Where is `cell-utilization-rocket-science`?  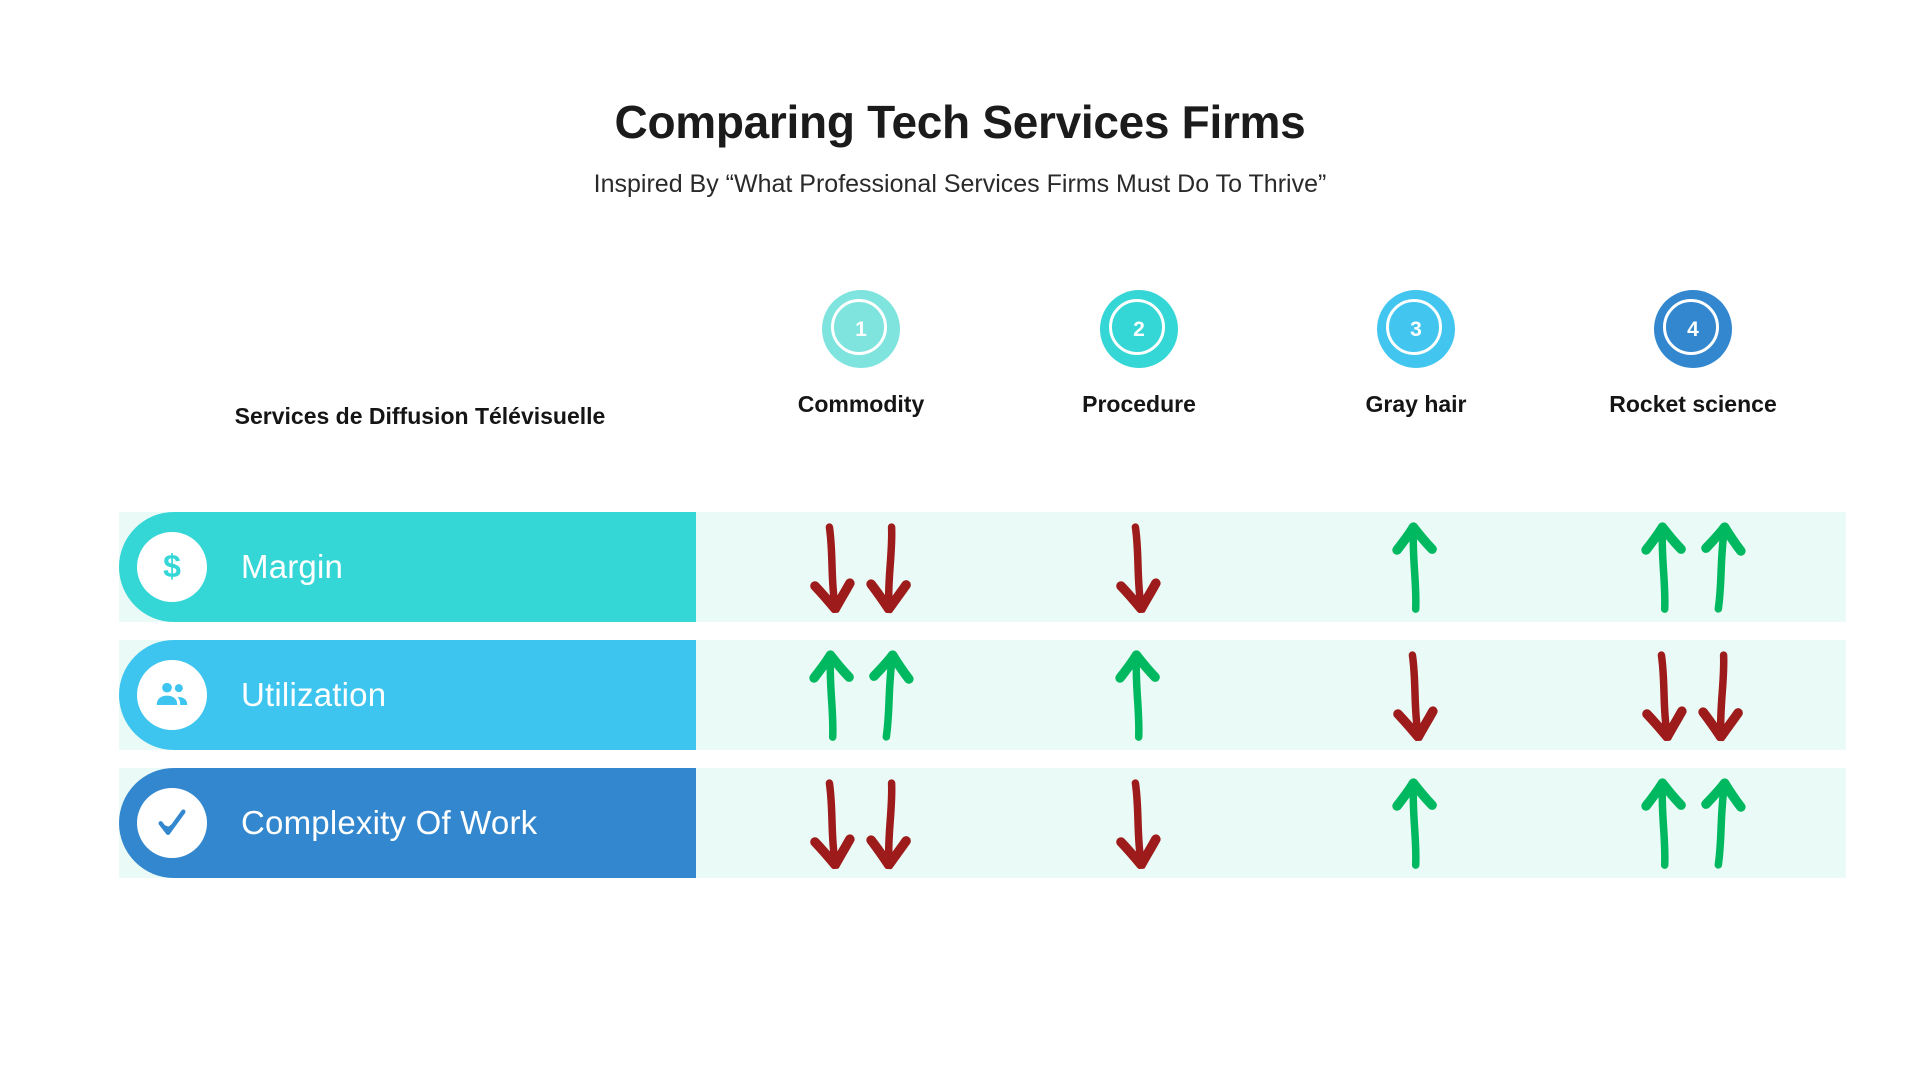 cell-utilization-rocket-science is located at coordinates (1693, 695).